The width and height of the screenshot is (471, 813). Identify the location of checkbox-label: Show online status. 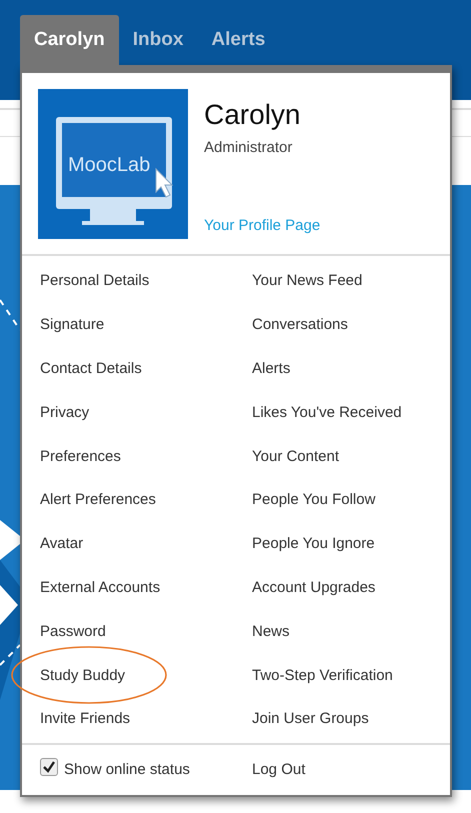
(127, 769).